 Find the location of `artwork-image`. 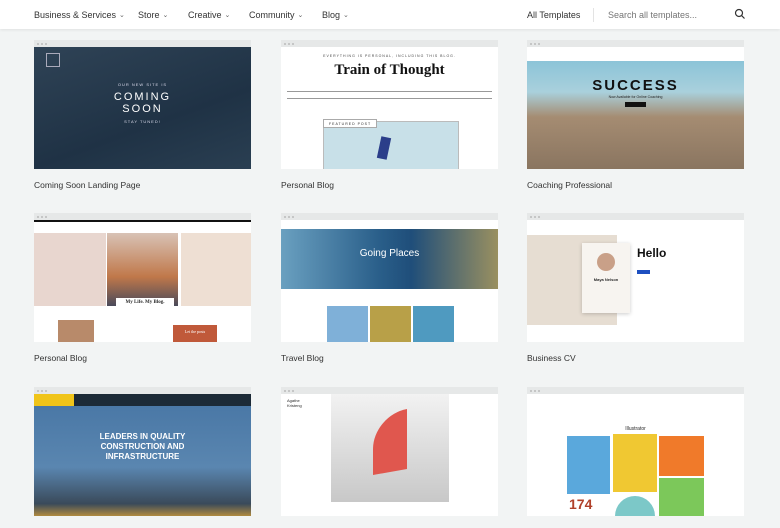

artwork-image is located at coordinates (390, 448).